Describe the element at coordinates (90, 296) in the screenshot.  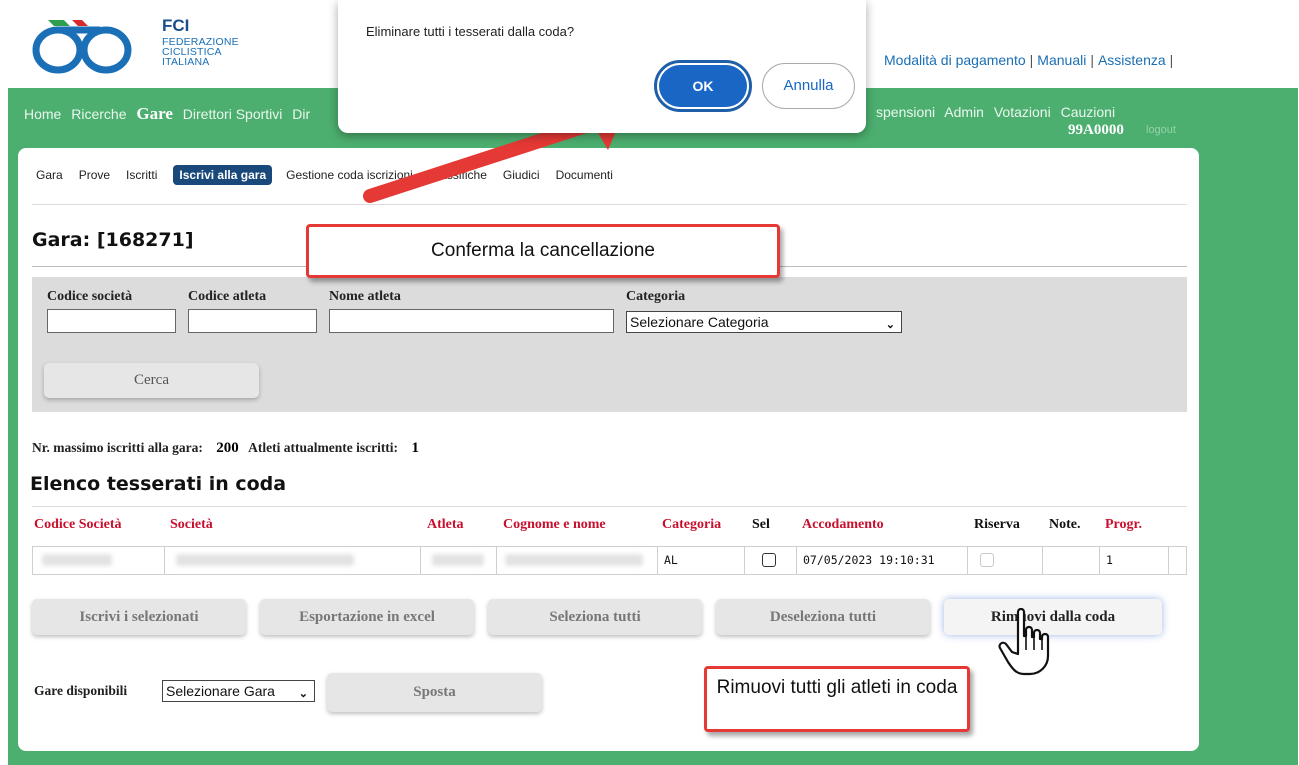
I see `codice-societa-label: Codice società` at that location.